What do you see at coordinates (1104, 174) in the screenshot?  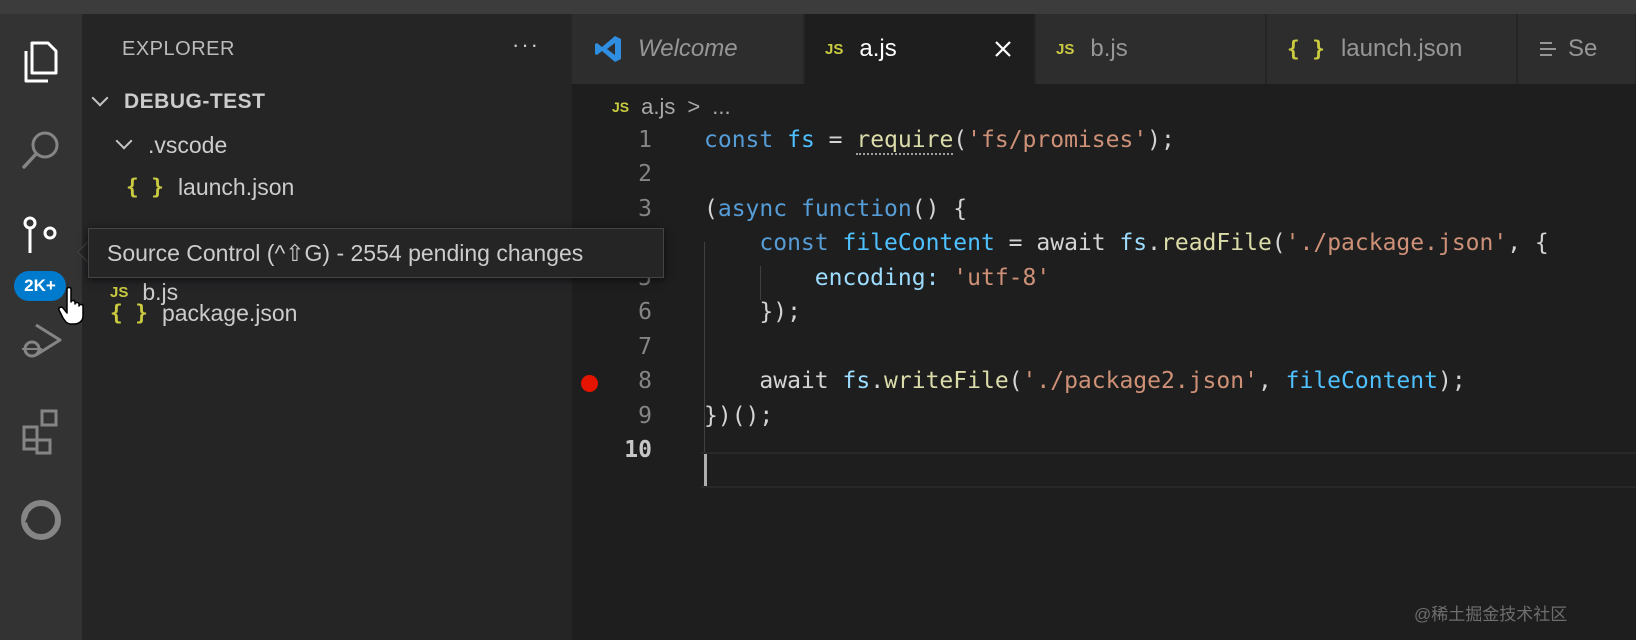 I see `code-line: 2` at bounding box center [1104, 174].